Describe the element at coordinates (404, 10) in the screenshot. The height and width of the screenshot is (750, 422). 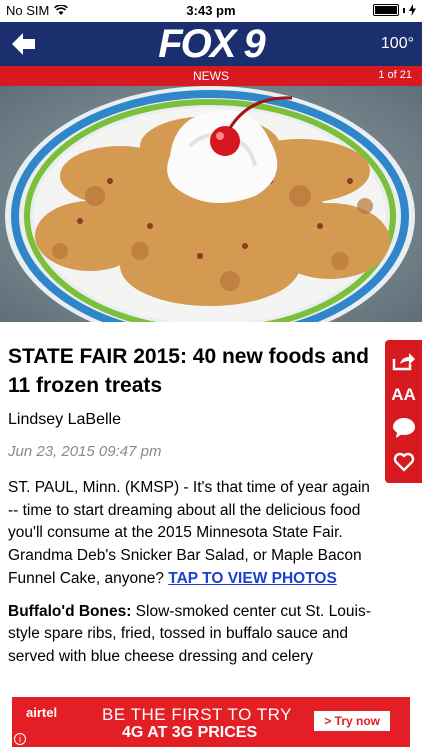
I see `battery-tip` at that location.